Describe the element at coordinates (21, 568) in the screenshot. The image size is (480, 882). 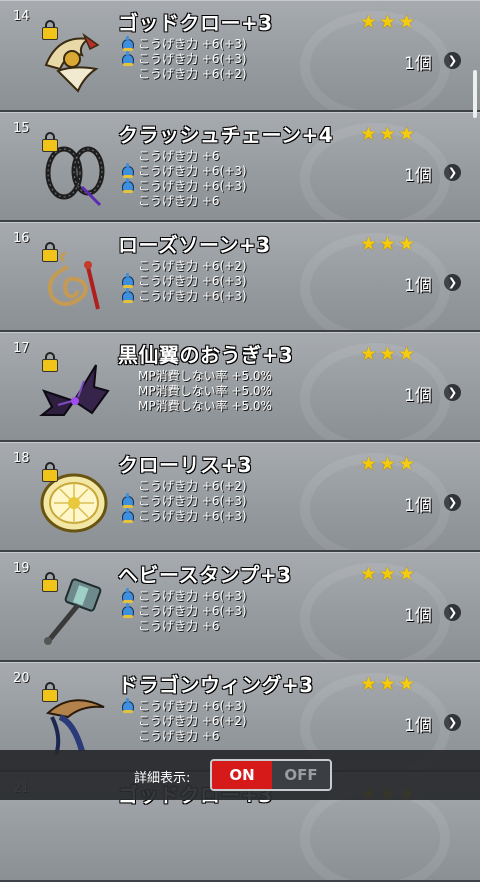
I see `item-number: 19` at that location.